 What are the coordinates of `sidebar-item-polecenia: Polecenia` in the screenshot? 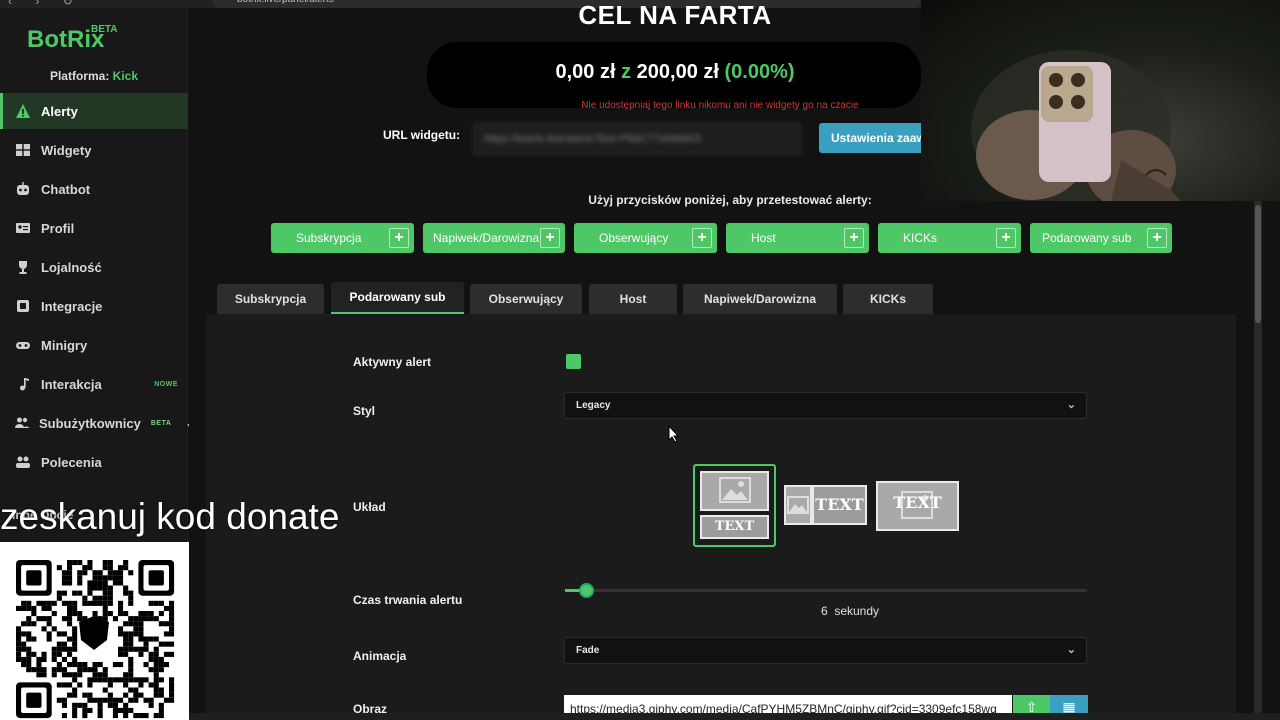 It's located at (94, 462).